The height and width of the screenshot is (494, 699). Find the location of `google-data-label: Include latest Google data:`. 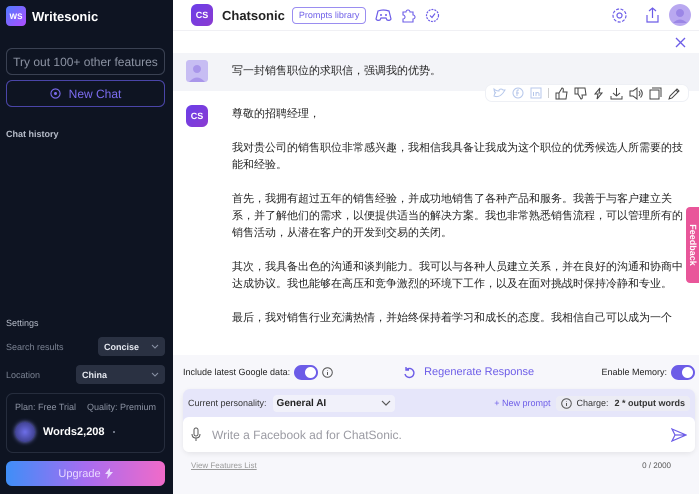

google-data-label: Include latest Google data: is located at coordinates (236, 372).